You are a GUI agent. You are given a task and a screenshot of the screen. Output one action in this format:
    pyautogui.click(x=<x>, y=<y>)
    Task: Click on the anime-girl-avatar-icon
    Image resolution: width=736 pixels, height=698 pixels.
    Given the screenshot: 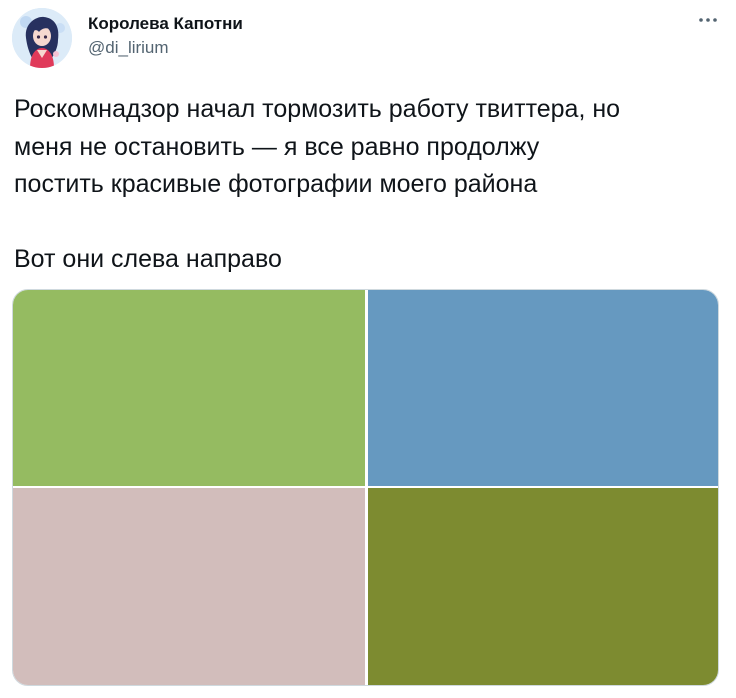 What is the action you would take?
    pyautogui.click(x=42, y=38)
    